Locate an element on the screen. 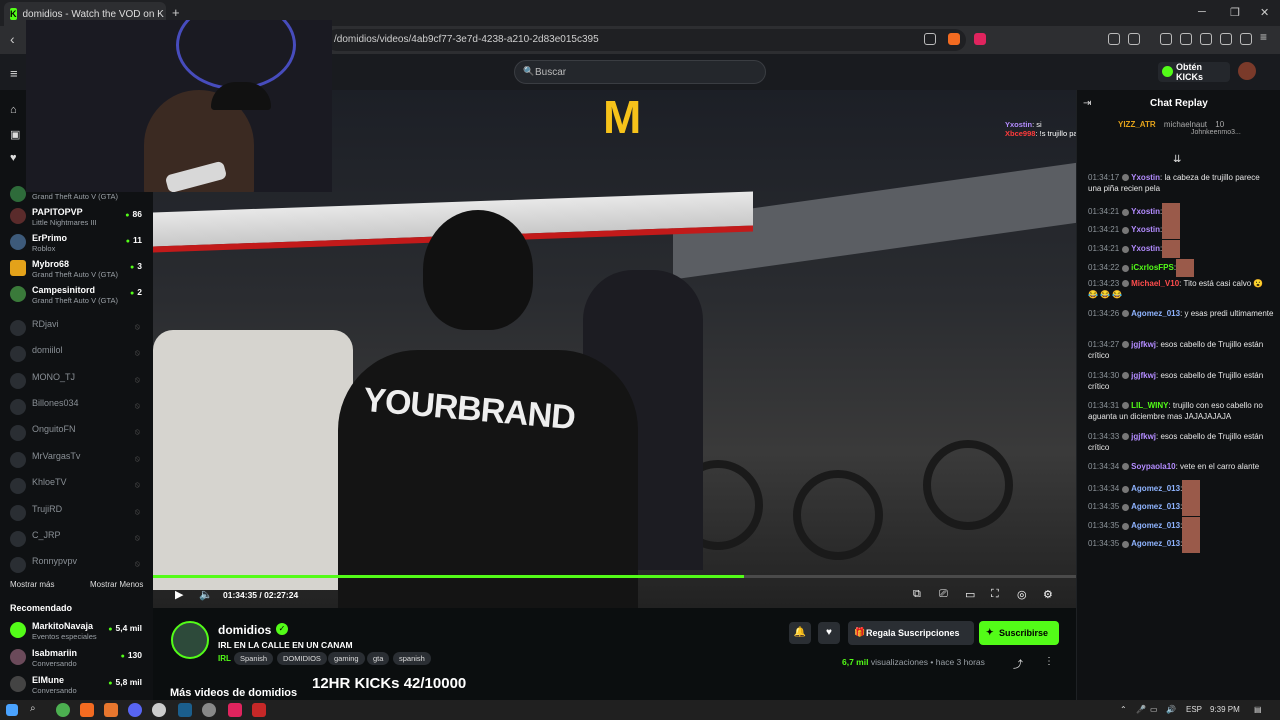  sidebar-channel-offline: MONO_TJ ⦸ is located at coordinates (80, 382).